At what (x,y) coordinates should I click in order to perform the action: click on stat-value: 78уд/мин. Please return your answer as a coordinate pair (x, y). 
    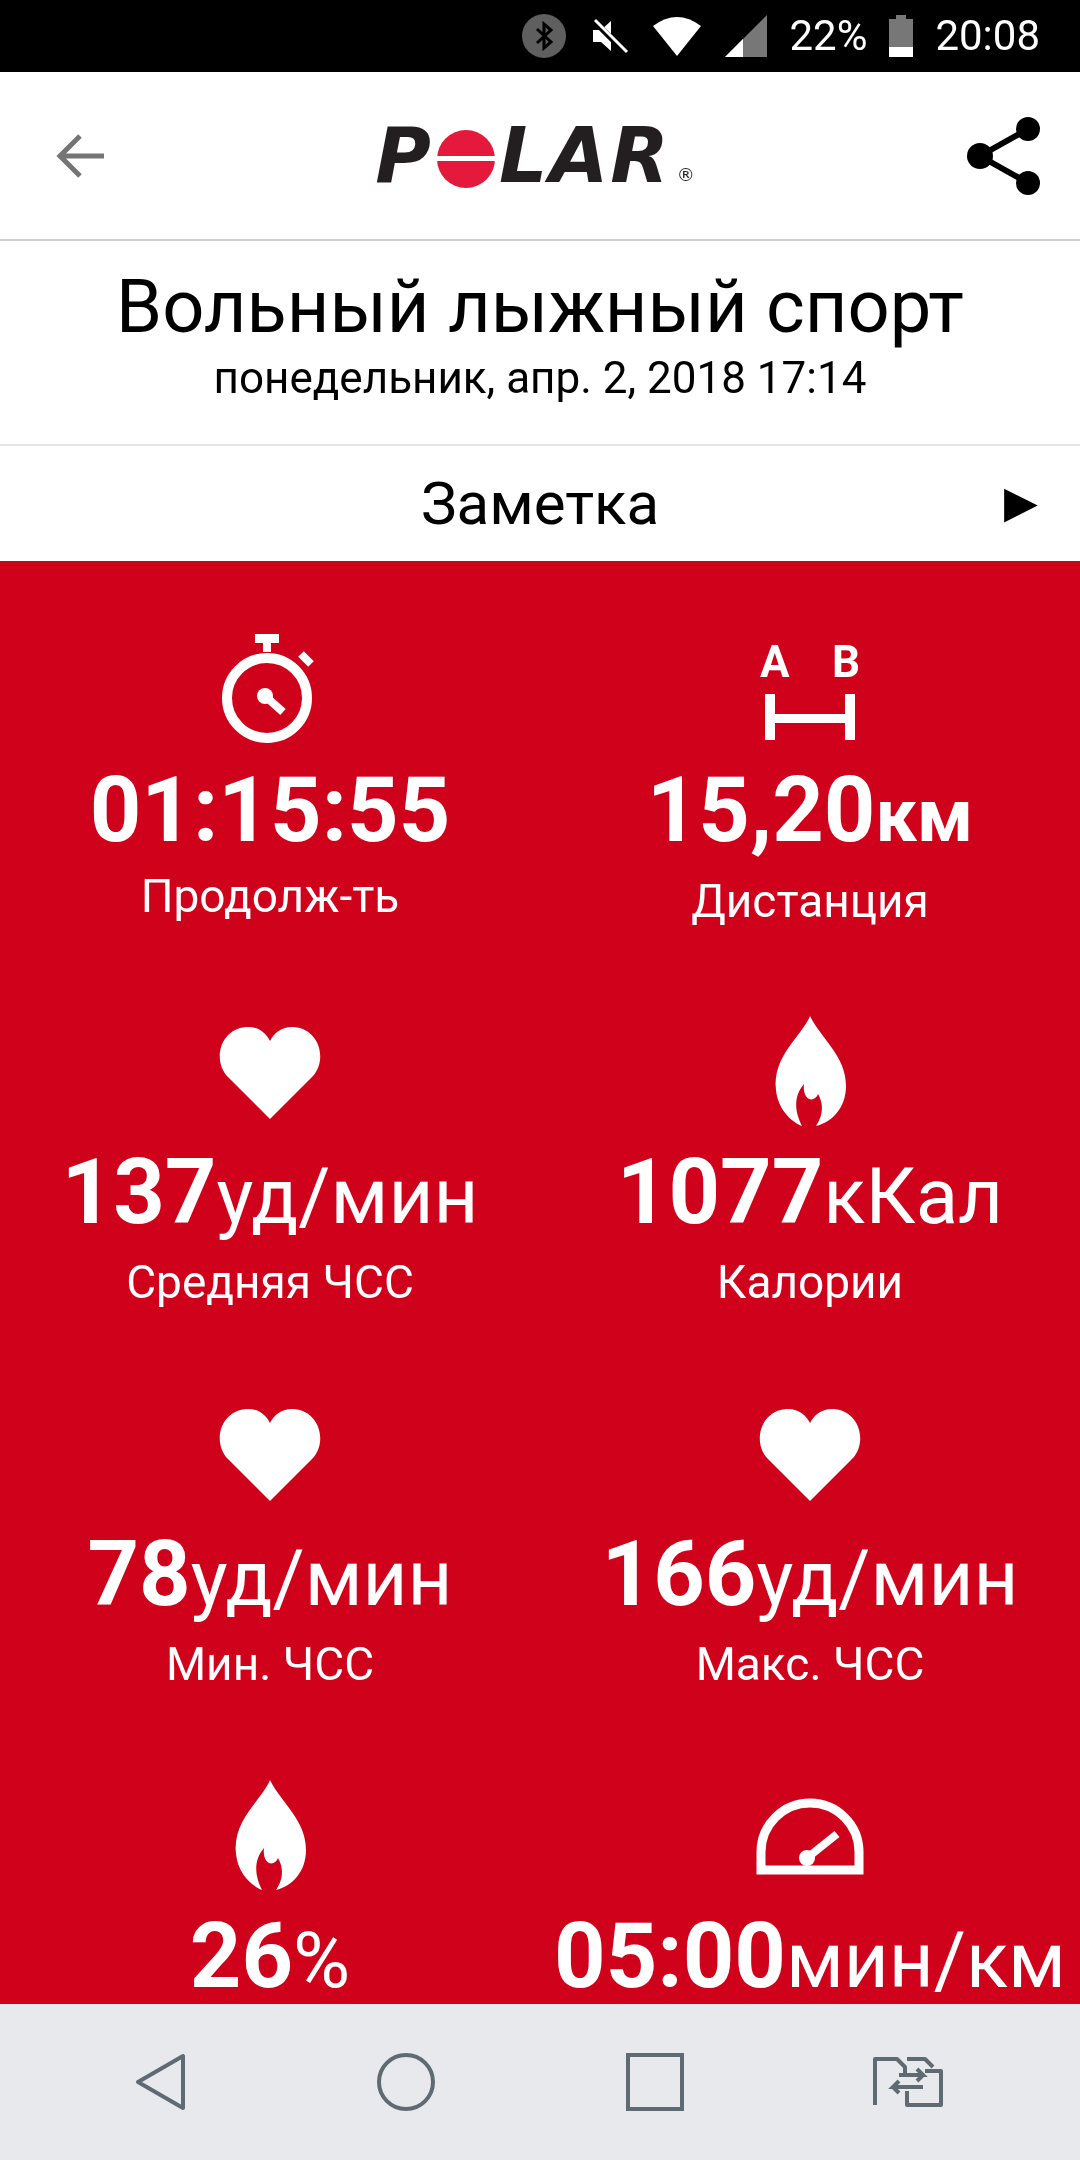
    Looking at the image, I should click on (270, 1577).